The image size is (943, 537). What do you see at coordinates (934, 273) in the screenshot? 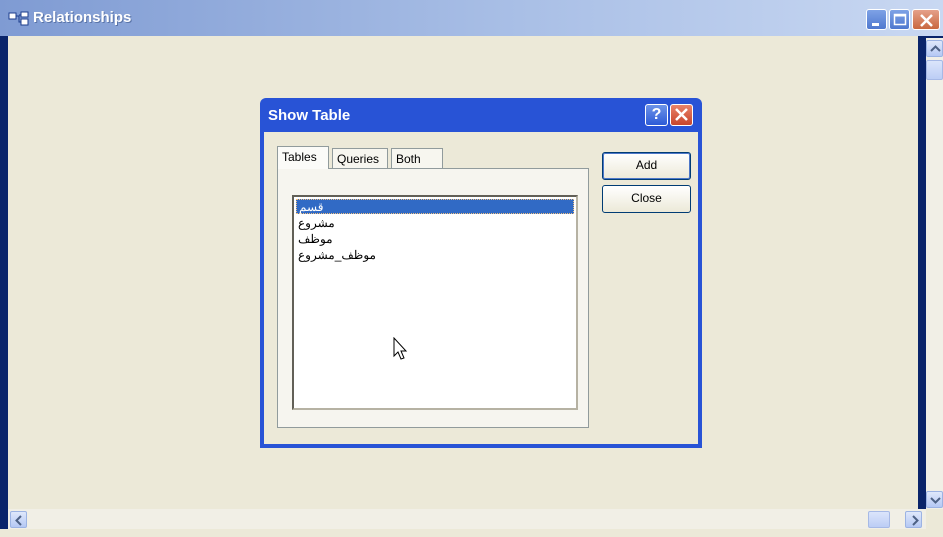
I see `vertical-scrollbar` at bounding box center [934, 273].